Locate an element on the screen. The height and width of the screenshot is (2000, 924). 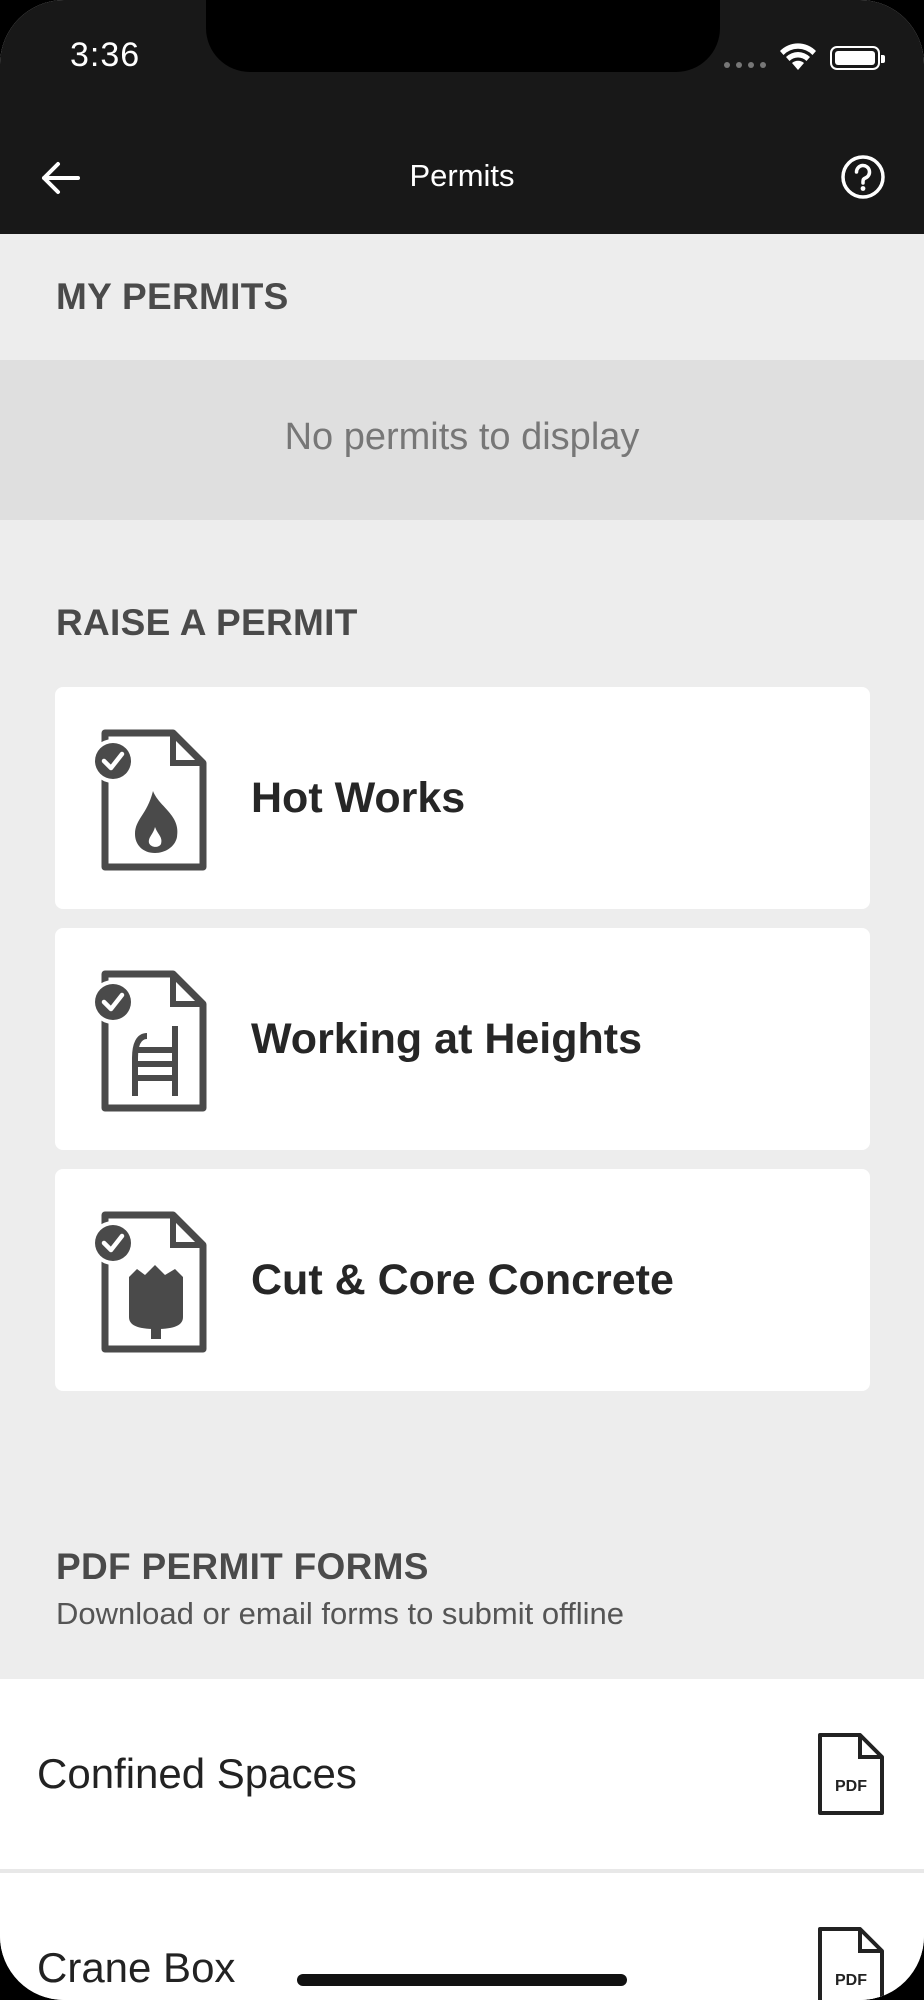
status-time: 3:36 is located at coordinates (105, 55).